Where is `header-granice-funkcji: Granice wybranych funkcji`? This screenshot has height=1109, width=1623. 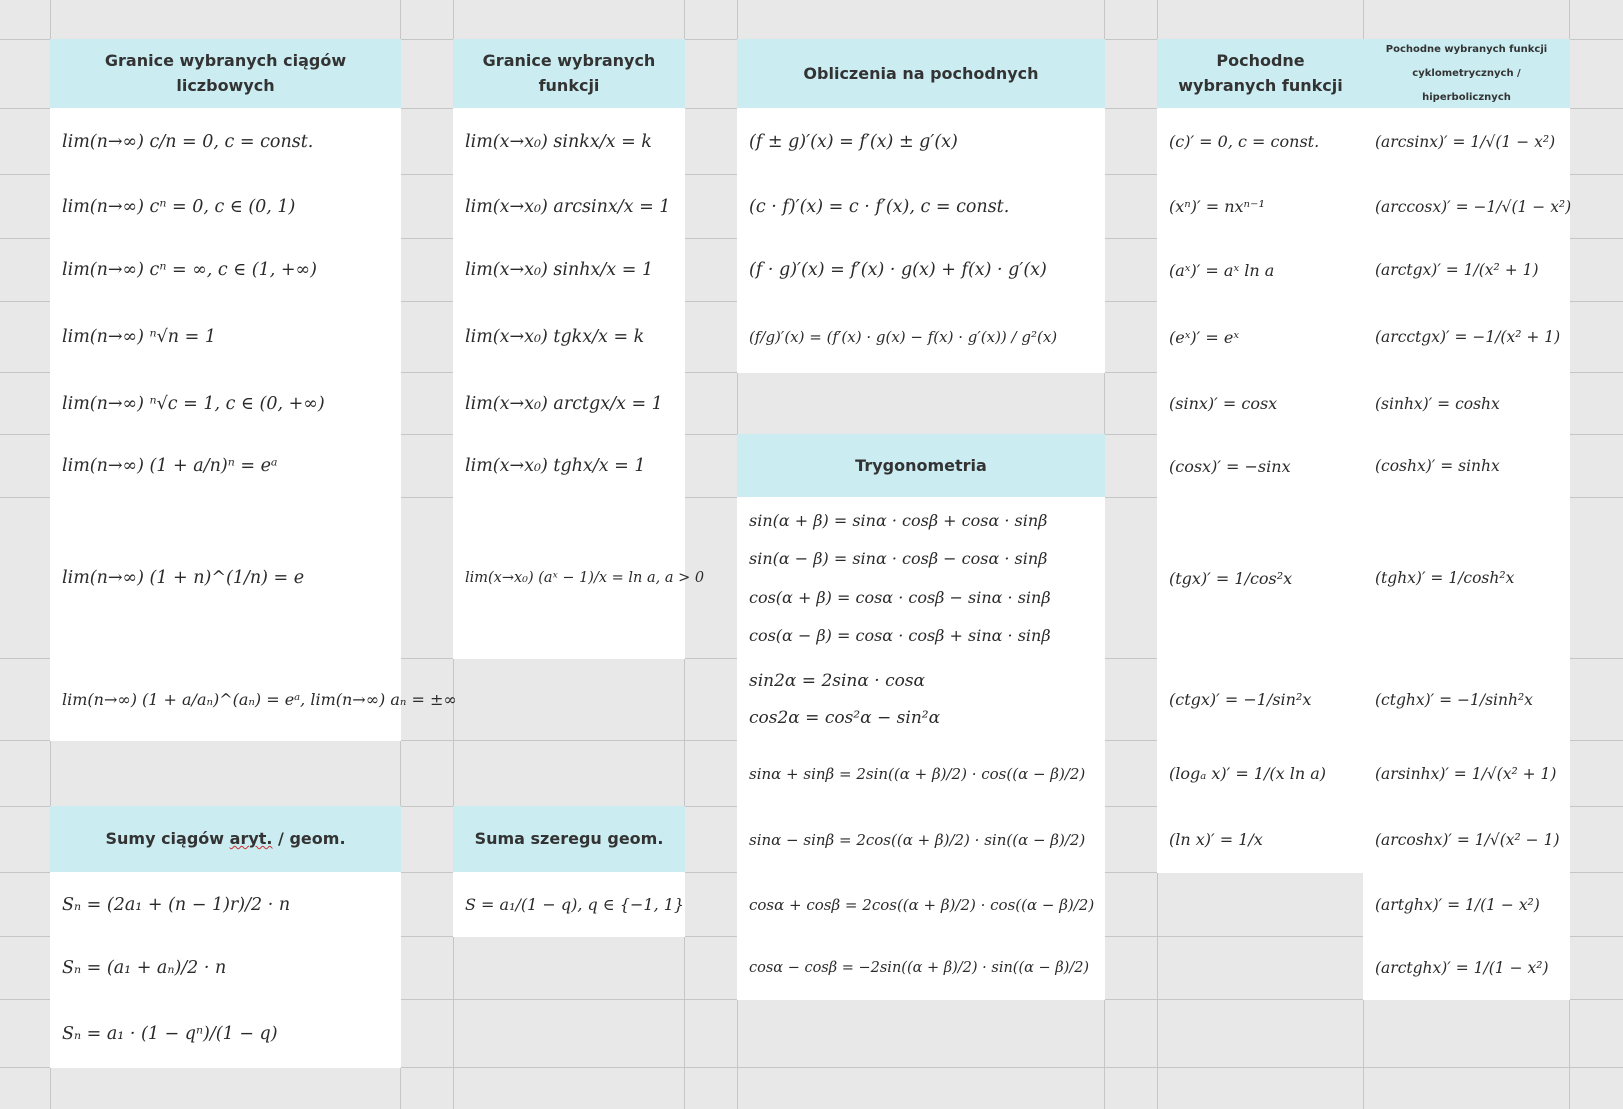 header-granice-funkcji: Granice wybranych funkcji is located at coordinates (569, 74).